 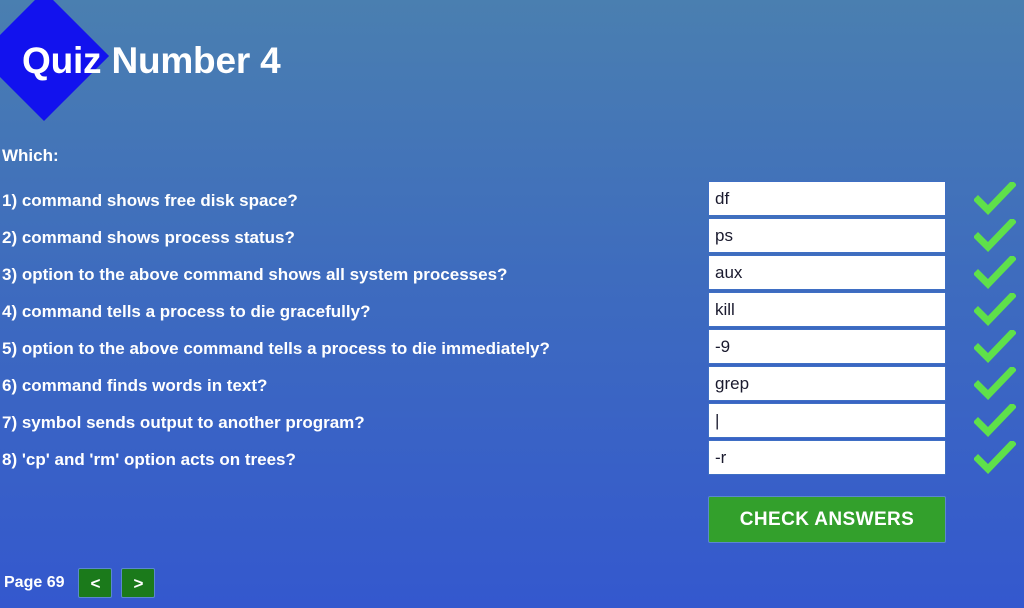 I want to click on check-answers-button: CHECK ANSWERS, so click(x=827, y=519).